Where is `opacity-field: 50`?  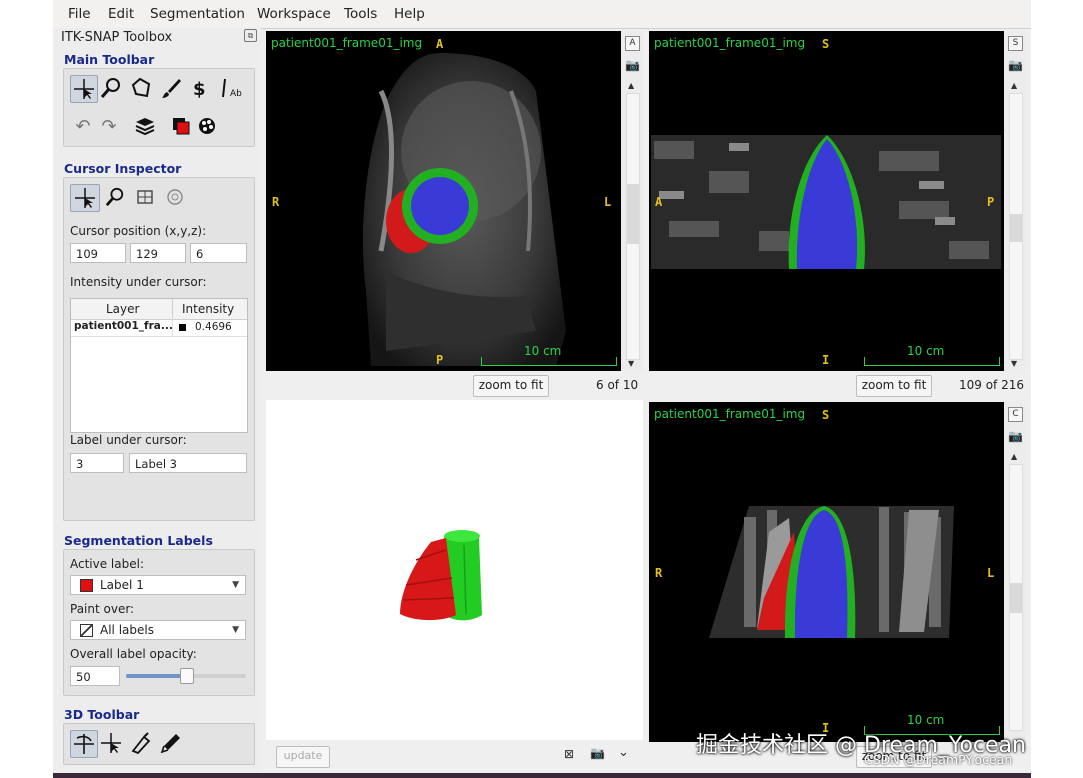 opacity-field: 50 is located at coordinates (95, 676).